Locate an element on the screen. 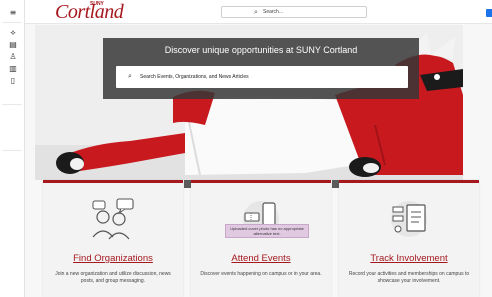 The image size is (492, 297). cortland-logo: Cortland SUNY is located at coordinates (89, 11).